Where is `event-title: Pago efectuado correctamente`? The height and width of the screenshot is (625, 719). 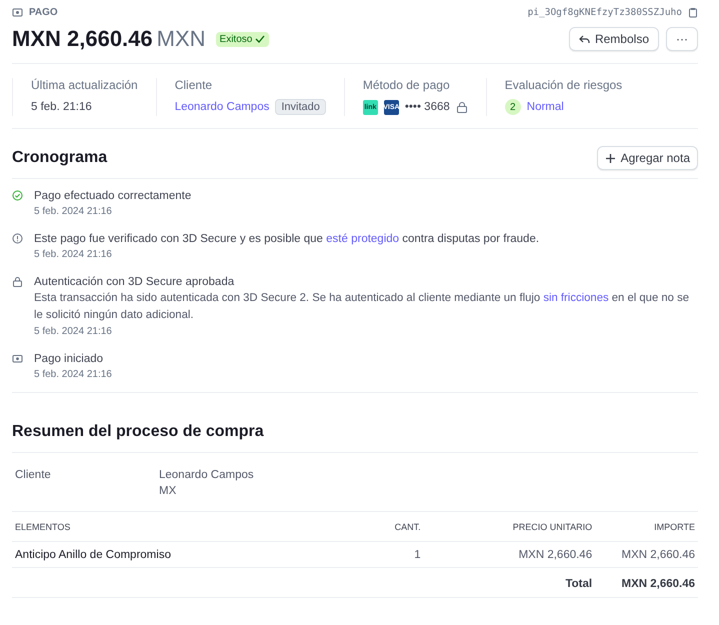
event-title: Pago efectuado correctamente is located at coordinates (113, 196).